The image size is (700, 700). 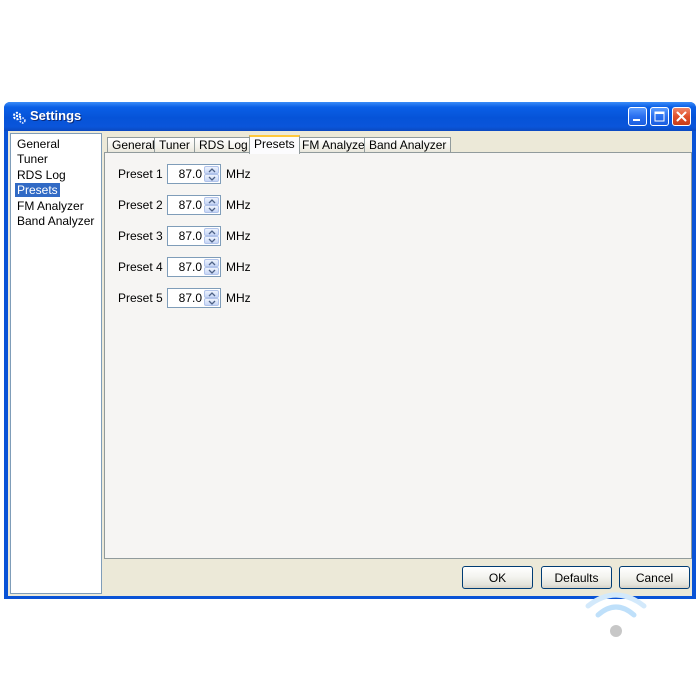 What do you see at coordinates (50, 206) in the screenshot?
I see `sidebar-item-fm-analyzer: FM Analyzer` at bounding box center [50, 206].